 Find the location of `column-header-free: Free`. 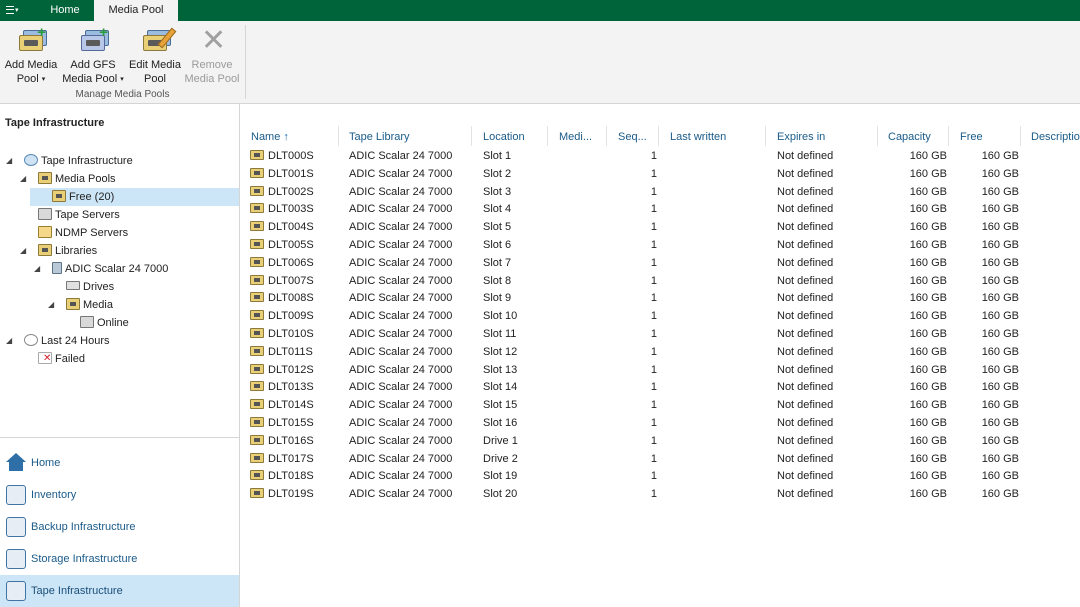

column-header-free: Free is located at coordinates (971, 137).